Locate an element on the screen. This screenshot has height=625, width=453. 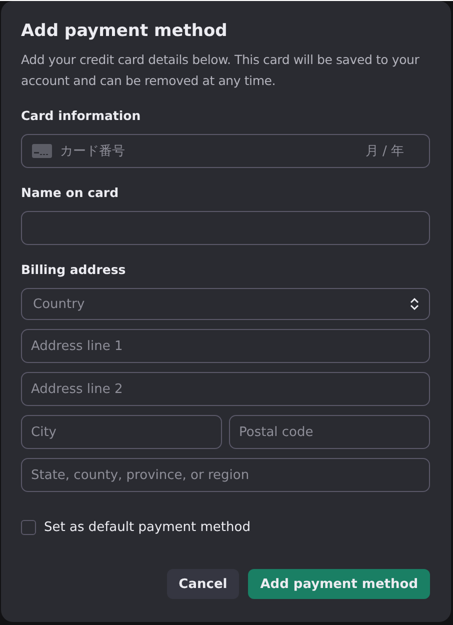
expiry-placeholder: 月 / 年 is located at coordinates (384, 151).